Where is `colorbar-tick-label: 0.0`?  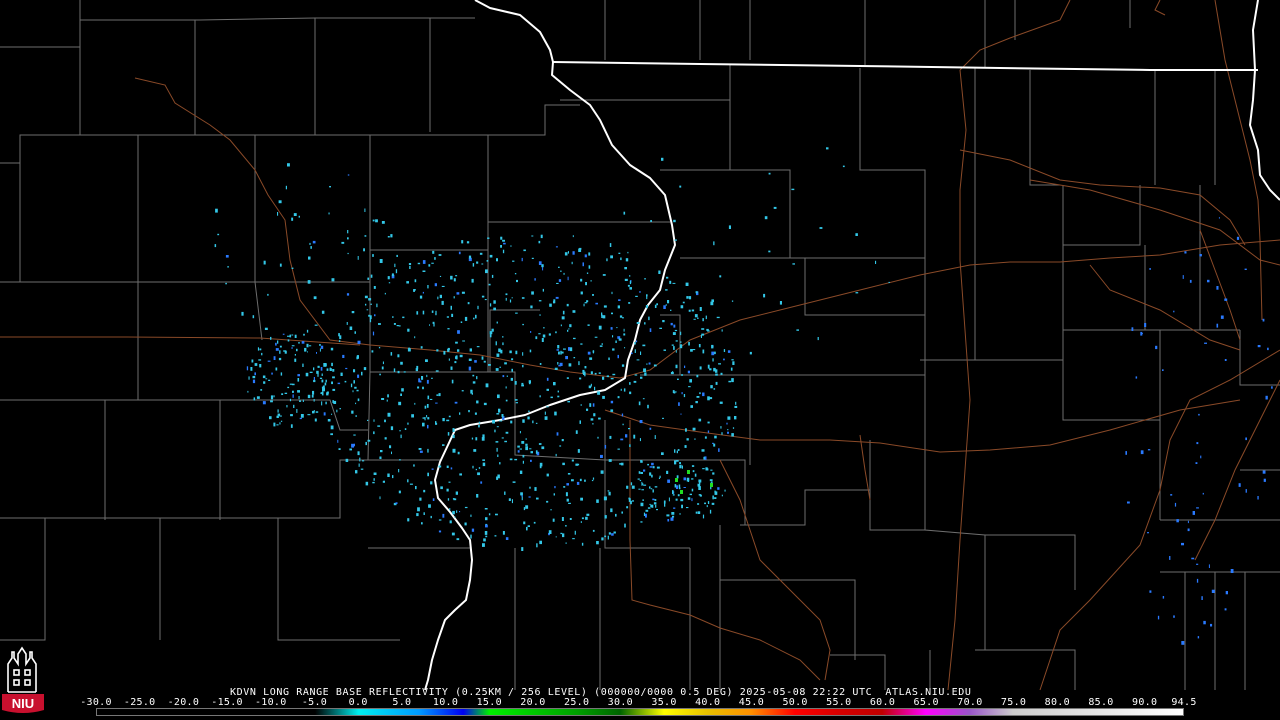
colorbar-tick-label: 0.0 is located at coordinates (358, 702).